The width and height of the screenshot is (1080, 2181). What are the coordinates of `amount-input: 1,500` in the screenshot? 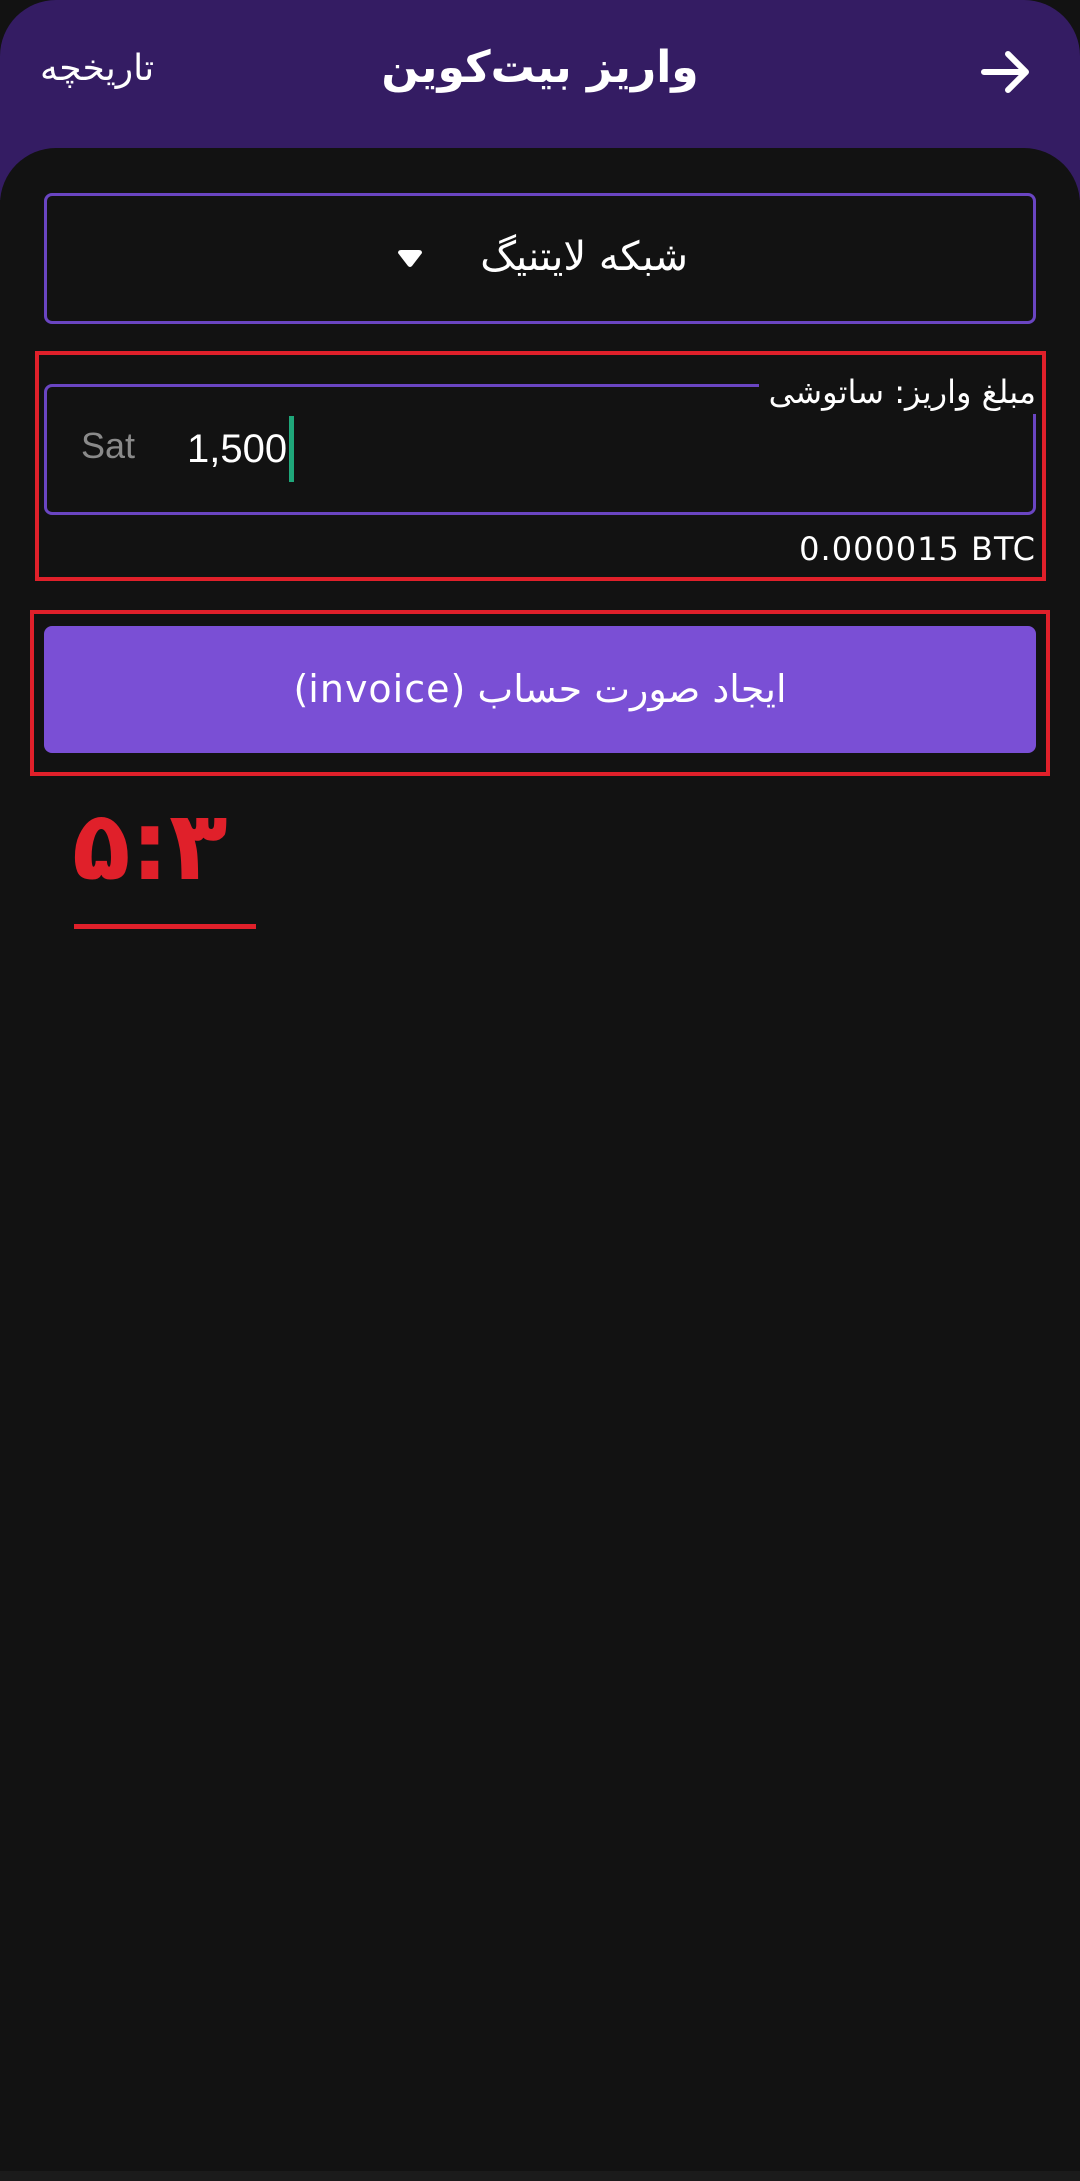 It's located at (241, 449).